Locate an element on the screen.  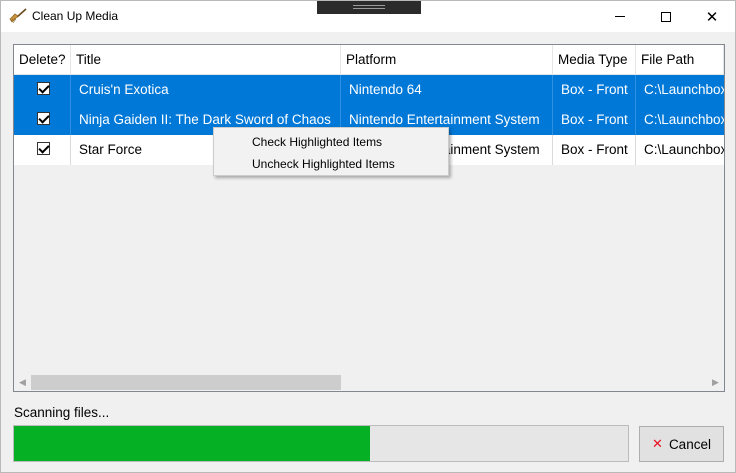
scrollbar-thumb is located at coordinates (186, 382).